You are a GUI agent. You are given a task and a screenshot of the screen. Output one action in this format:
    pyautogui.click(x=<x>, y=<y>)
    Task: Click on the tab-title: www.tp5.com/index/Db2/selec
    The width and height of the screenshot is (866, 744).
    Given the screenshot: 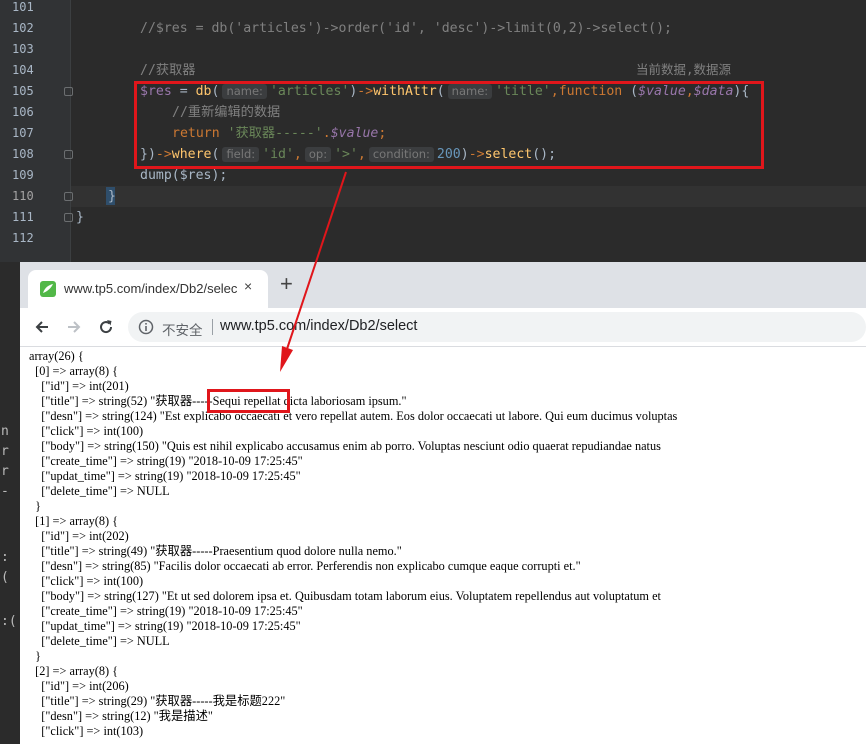 What is the action you would take?
    pyautogui.click(x=151, y=288)
    